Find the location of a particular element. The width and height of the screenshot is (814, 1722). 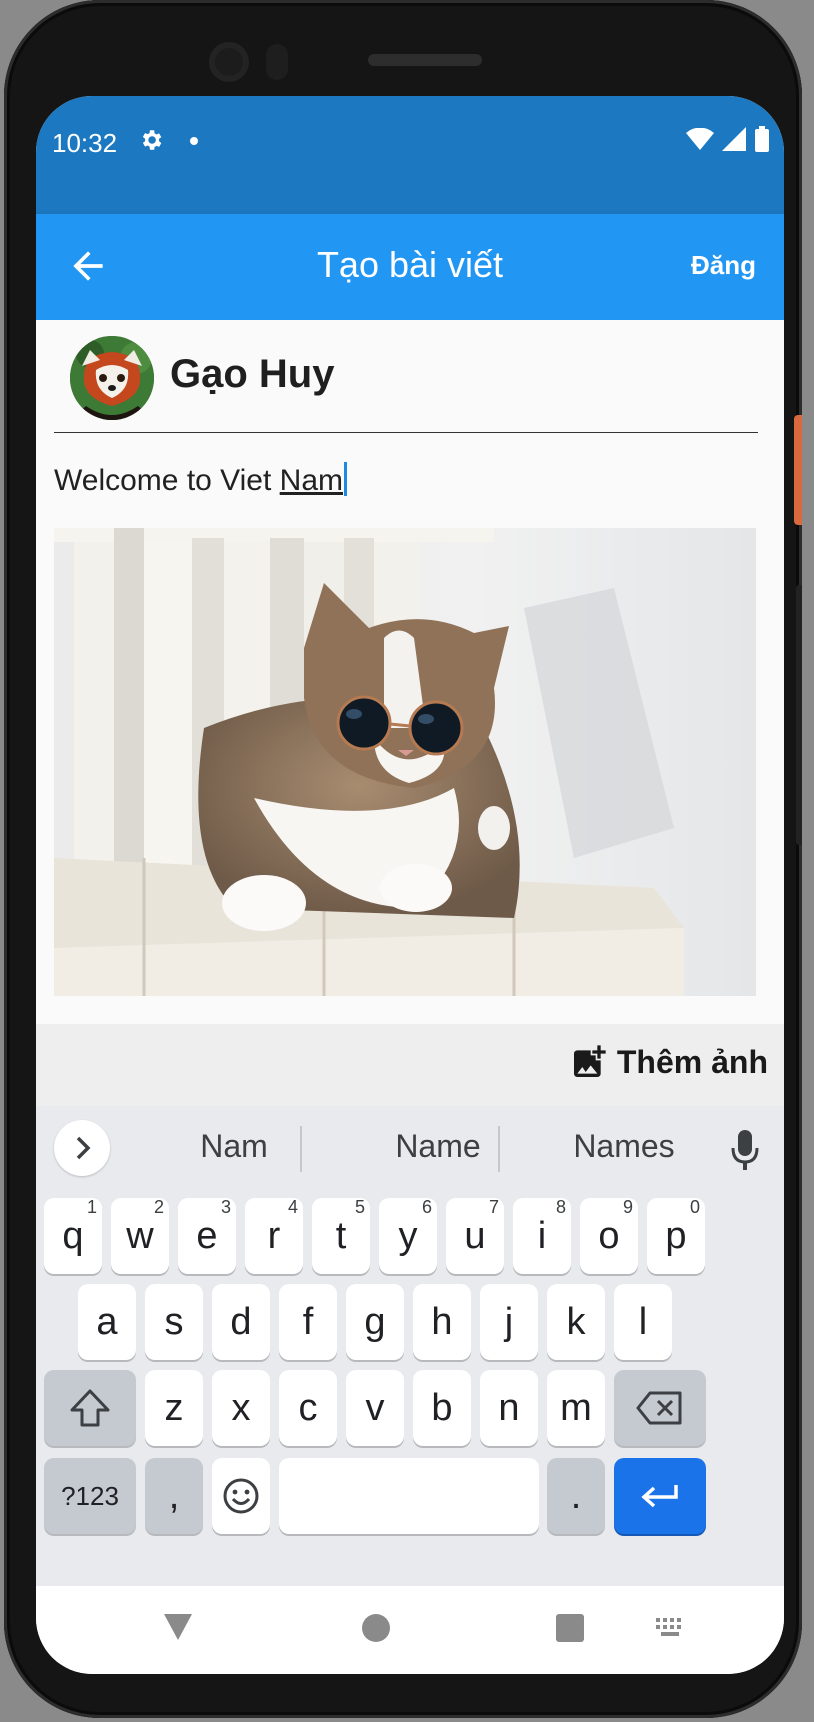

key-hint: 5 is located at coordinates (359, 1207).